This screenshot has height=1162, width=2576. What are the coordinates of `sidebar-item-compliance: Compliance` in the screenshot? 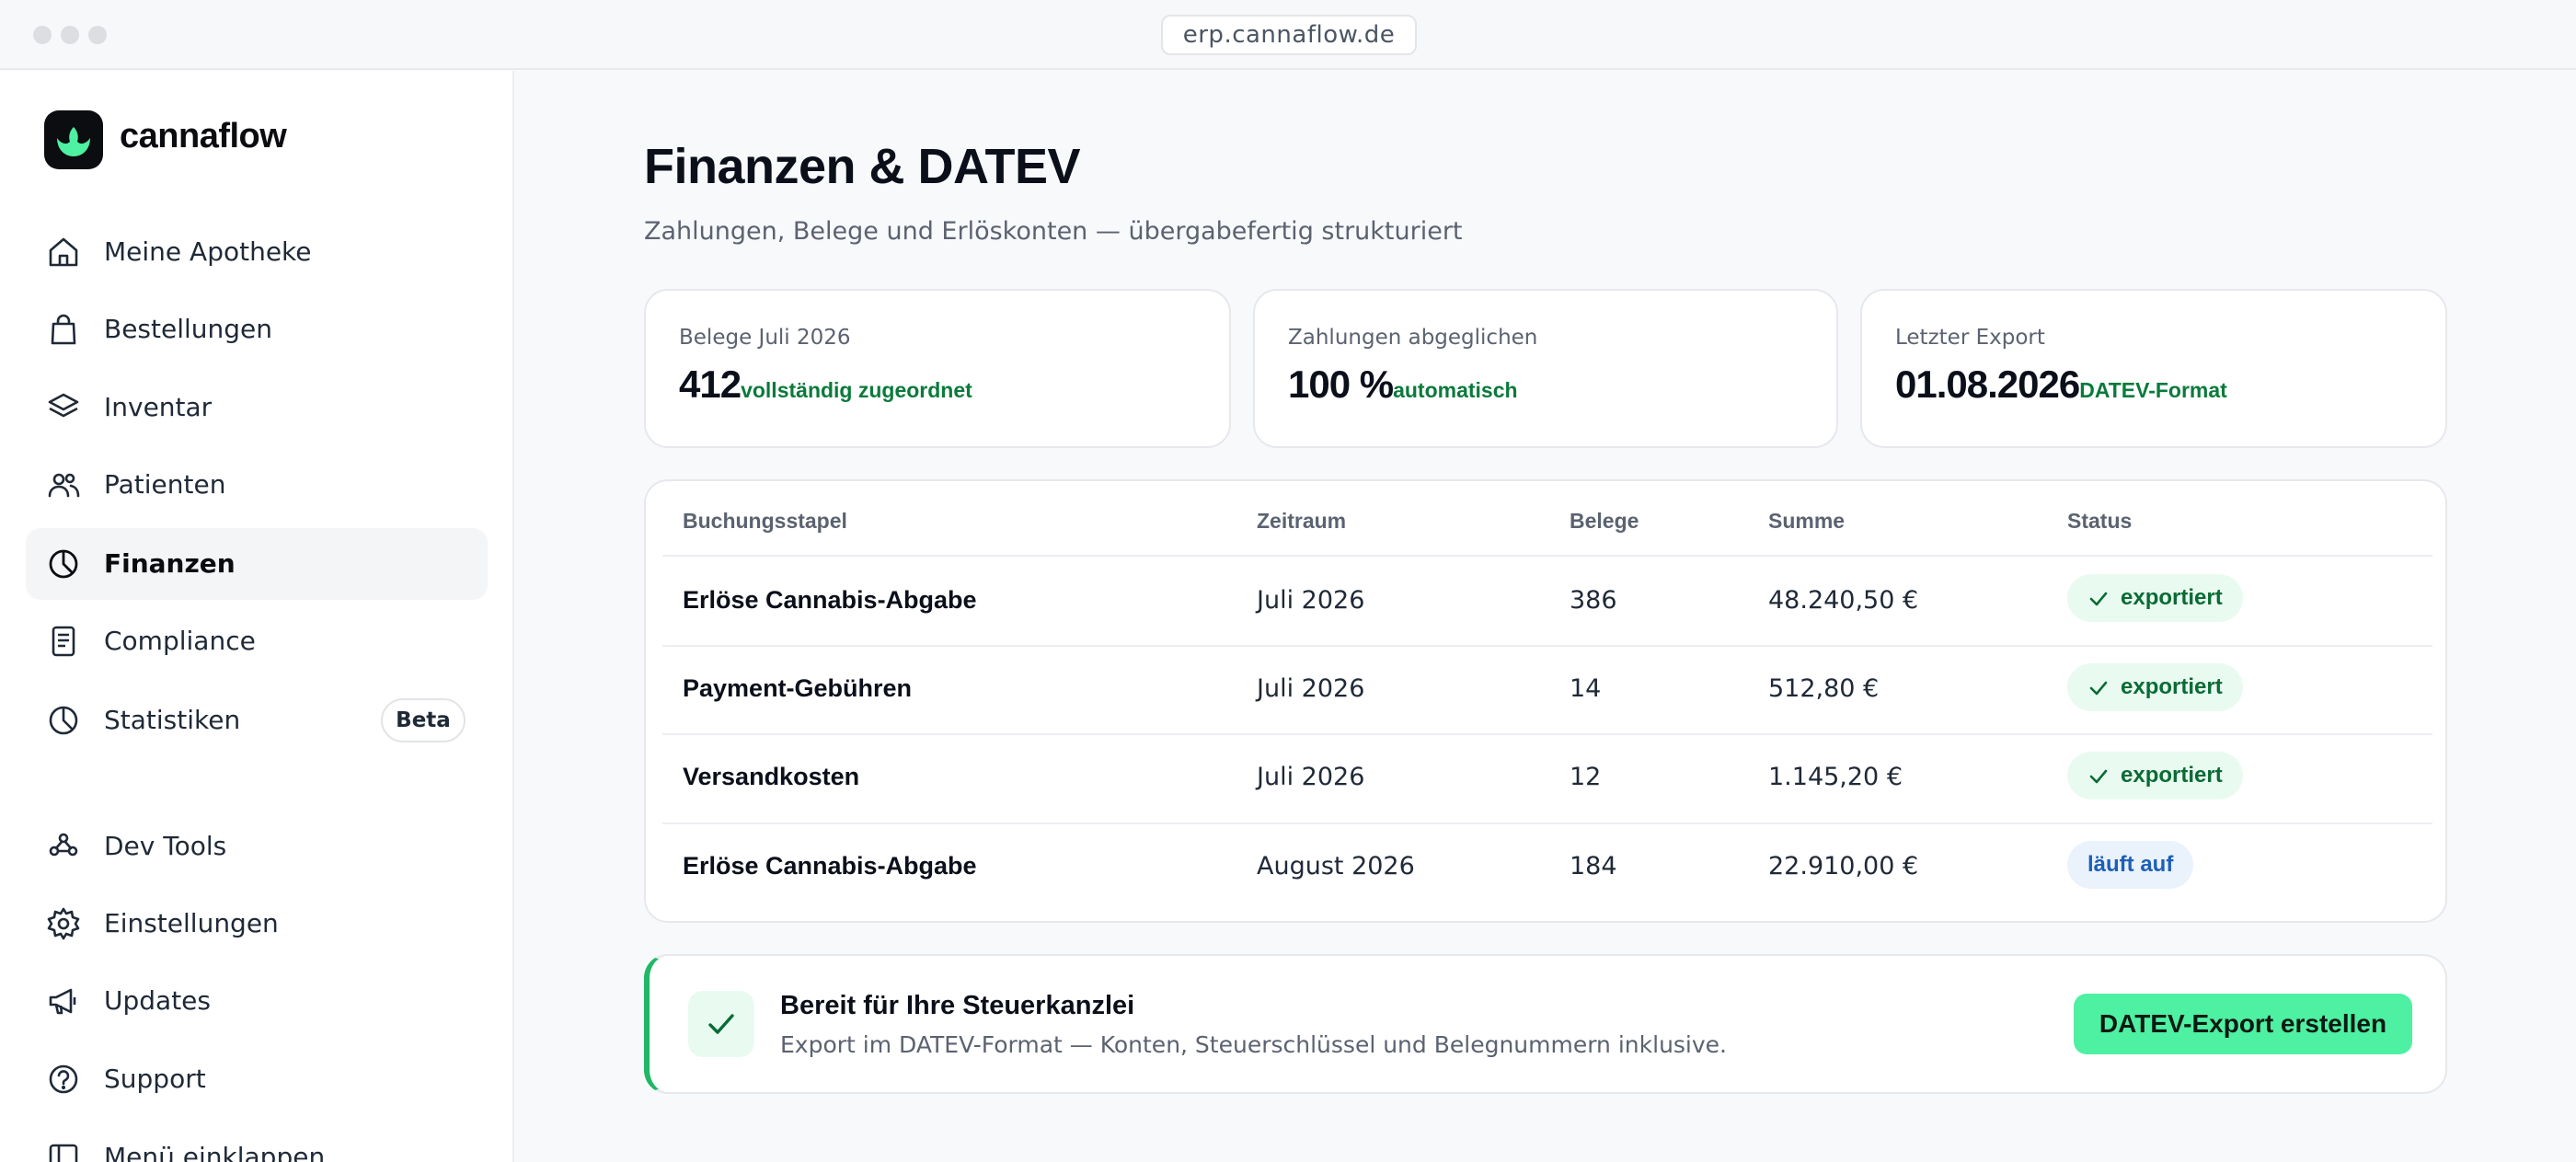 It's located at (257, 641).